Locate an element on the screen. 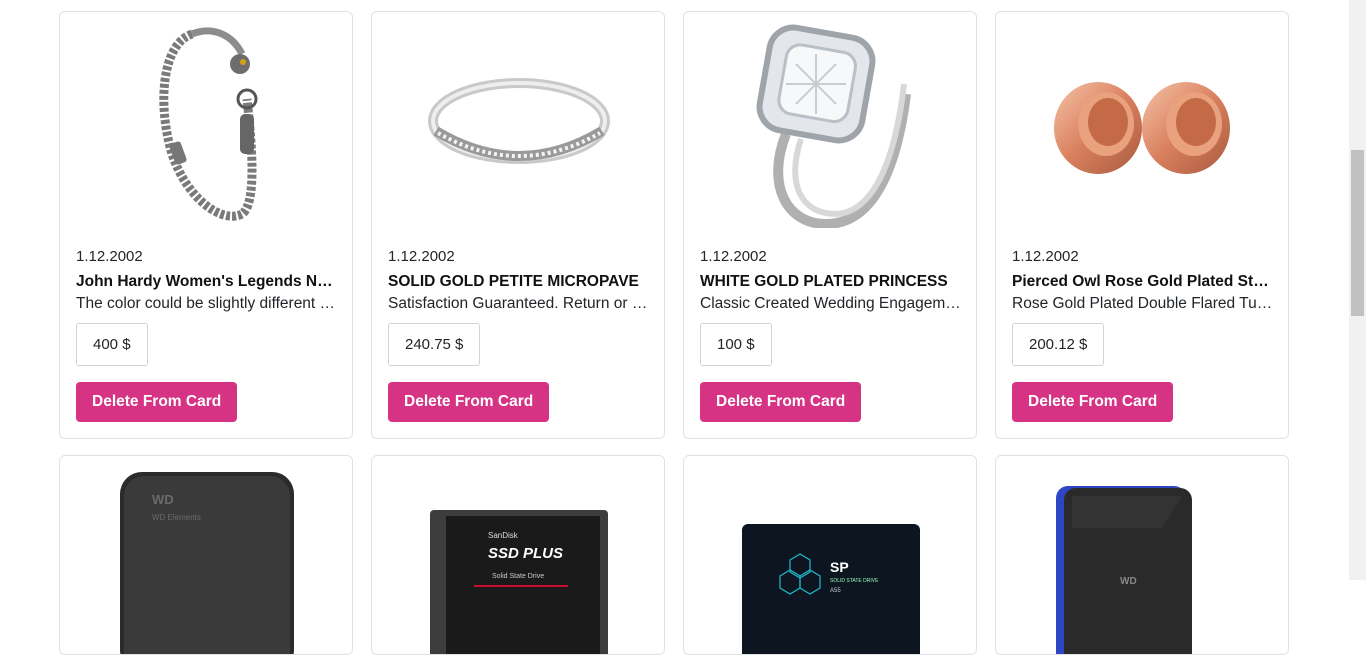  ring-icon is located at coordinates (519, 126).